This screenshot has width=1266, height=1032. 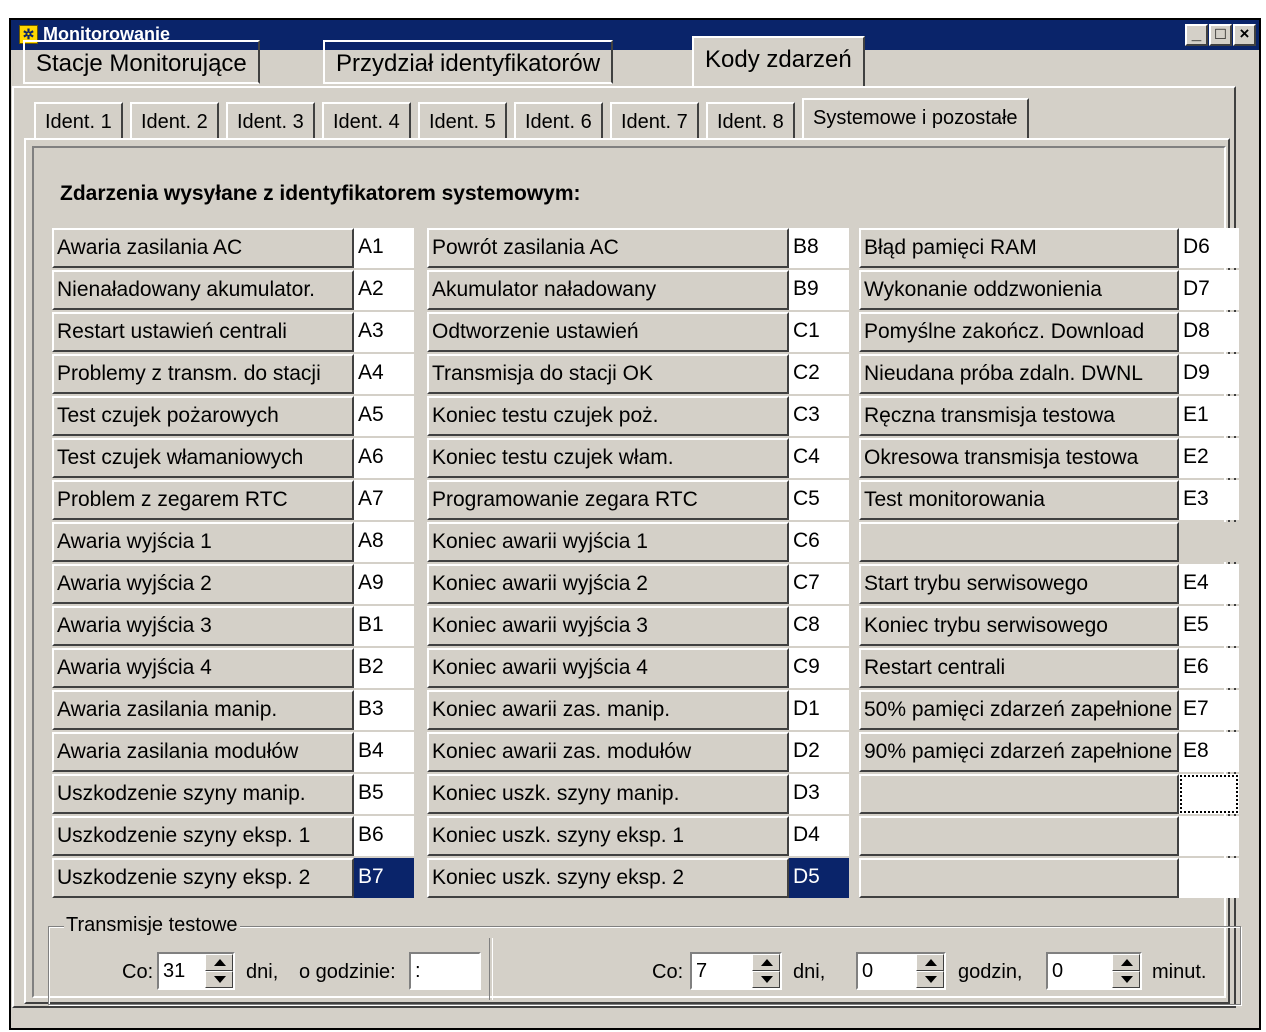 I want to click on event-code-field: E7, so click(x=1209, y=710).